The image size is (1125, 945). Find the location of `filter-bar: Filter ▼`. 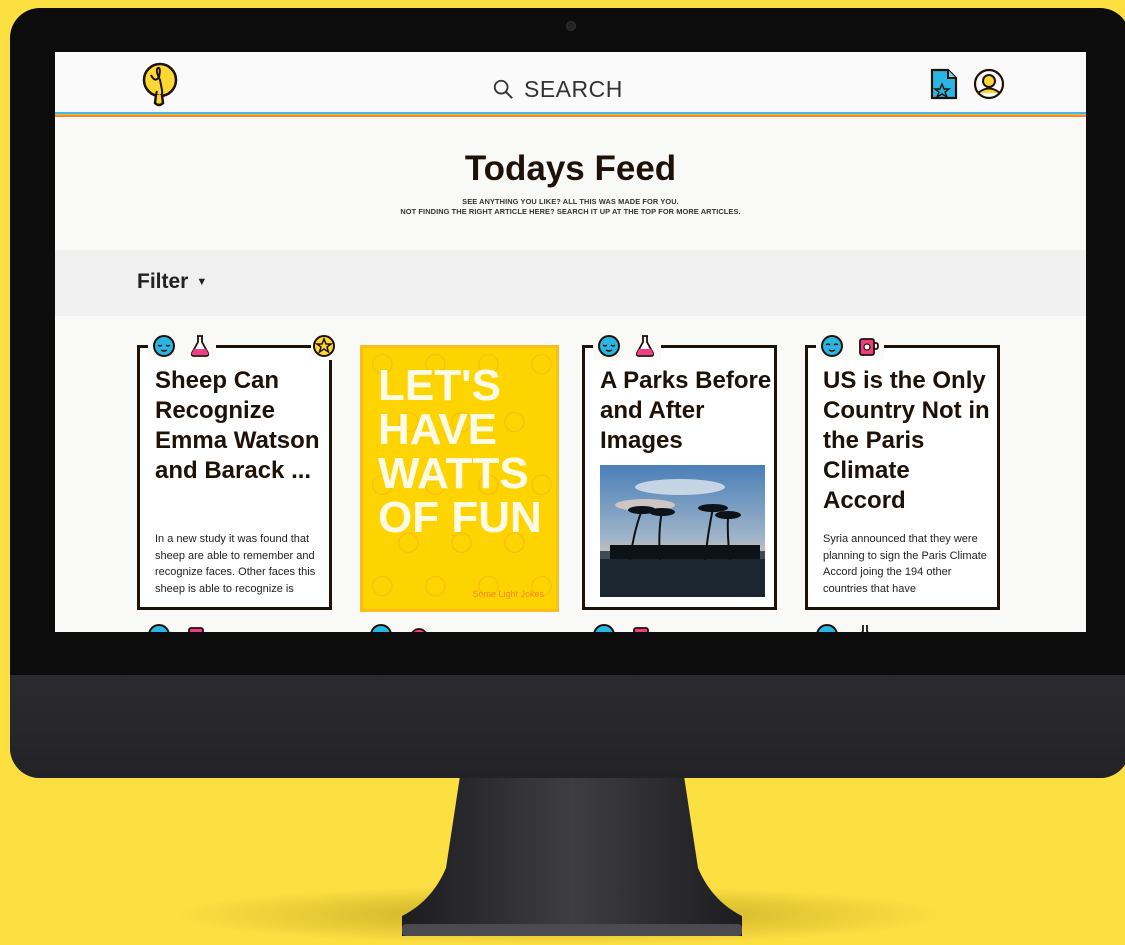

filter-bar: Filter ▼ is located at coordinates (570, 283).